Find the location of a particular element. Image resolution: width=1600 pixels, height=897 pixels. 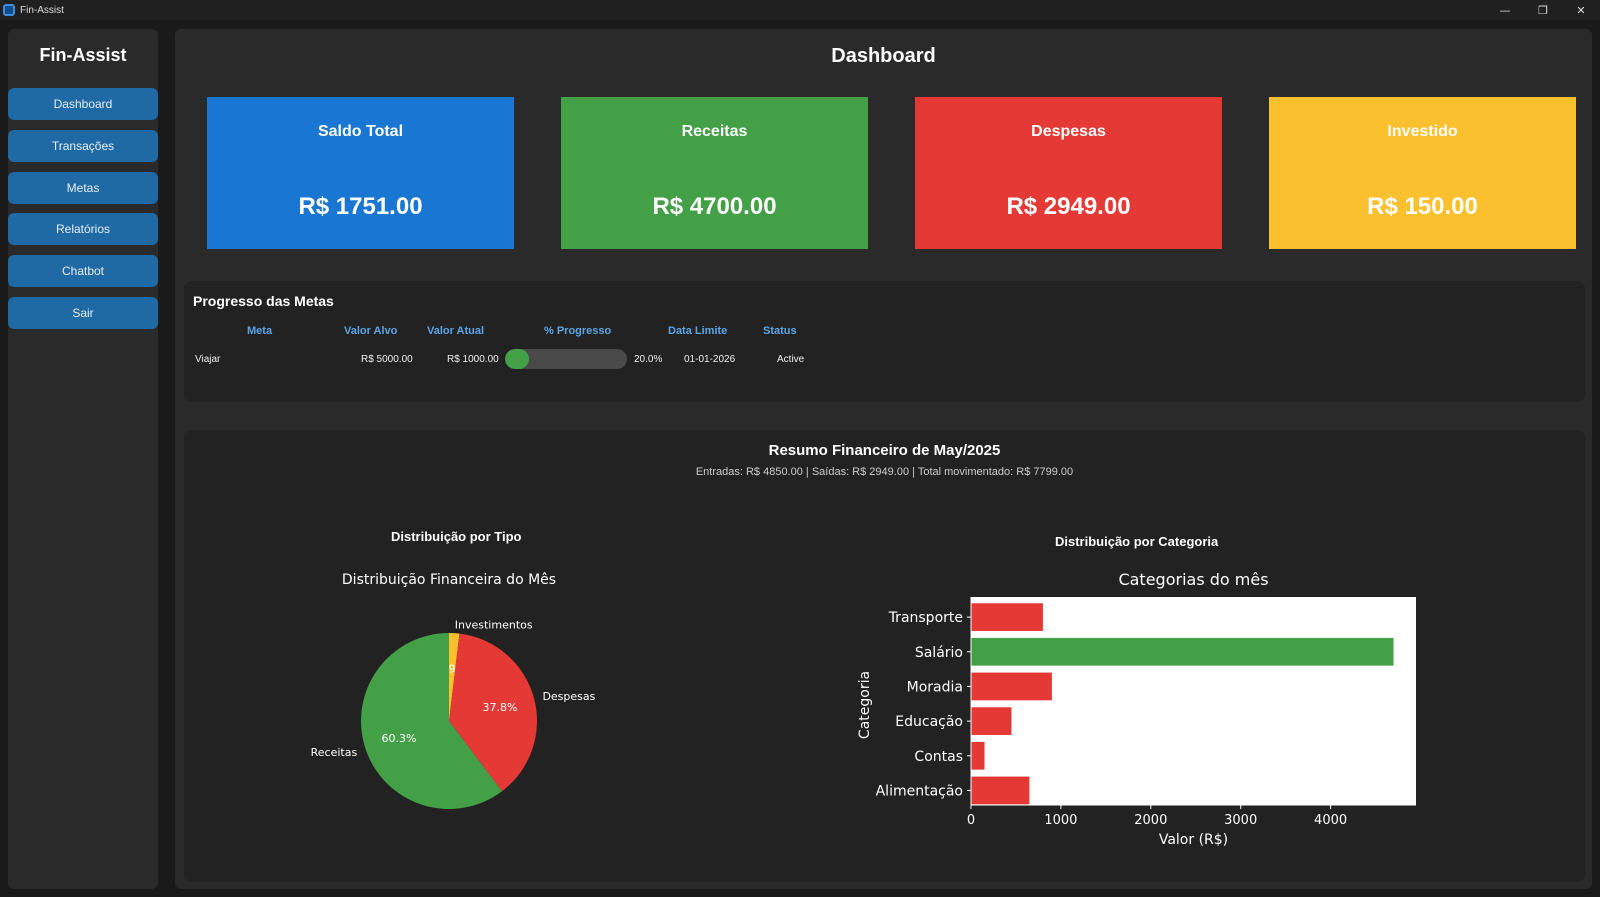

y-tick-label: Moradia is located at coordinates (935, 687).